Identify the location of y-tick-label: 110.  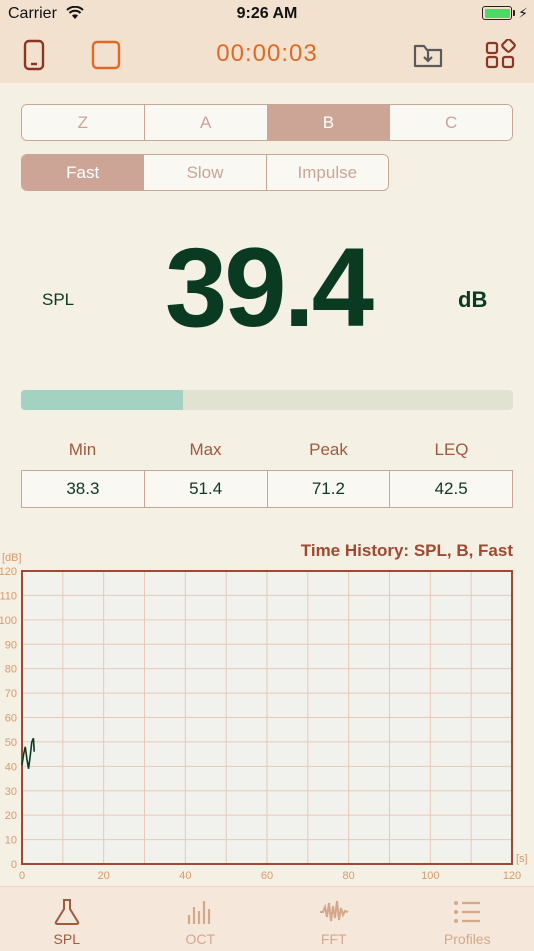
(8, 596).